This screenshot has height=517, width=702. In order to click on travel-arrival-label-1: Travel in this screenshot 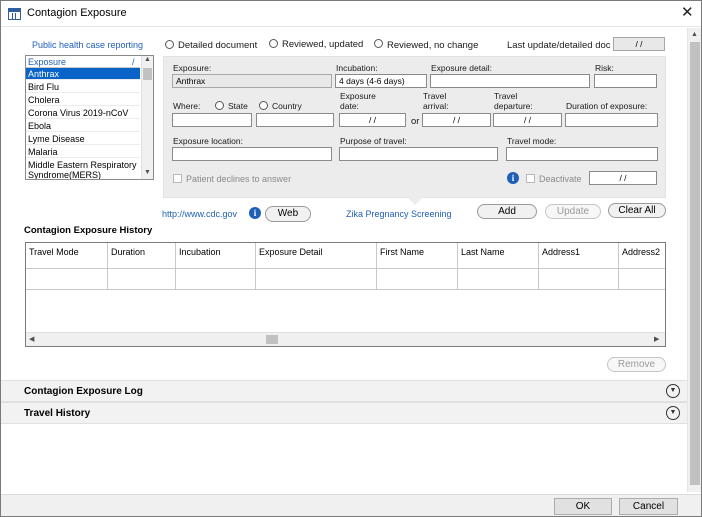, I will do `click(435, 96)`.